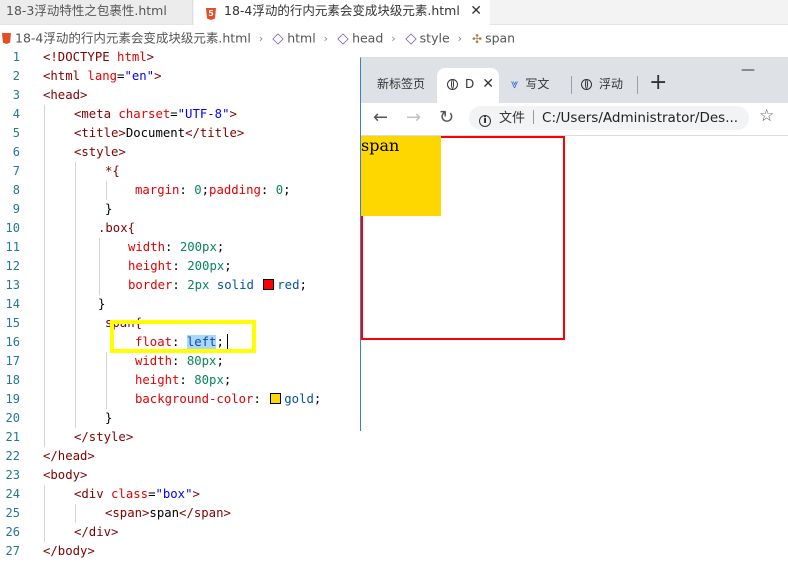 Image resolution: width=788 pixels, height=566 pixels. What do you see at coordinates (211, 14) in the screenshot?
I see `html5-icon: 5` at bounding box center [211, 14].